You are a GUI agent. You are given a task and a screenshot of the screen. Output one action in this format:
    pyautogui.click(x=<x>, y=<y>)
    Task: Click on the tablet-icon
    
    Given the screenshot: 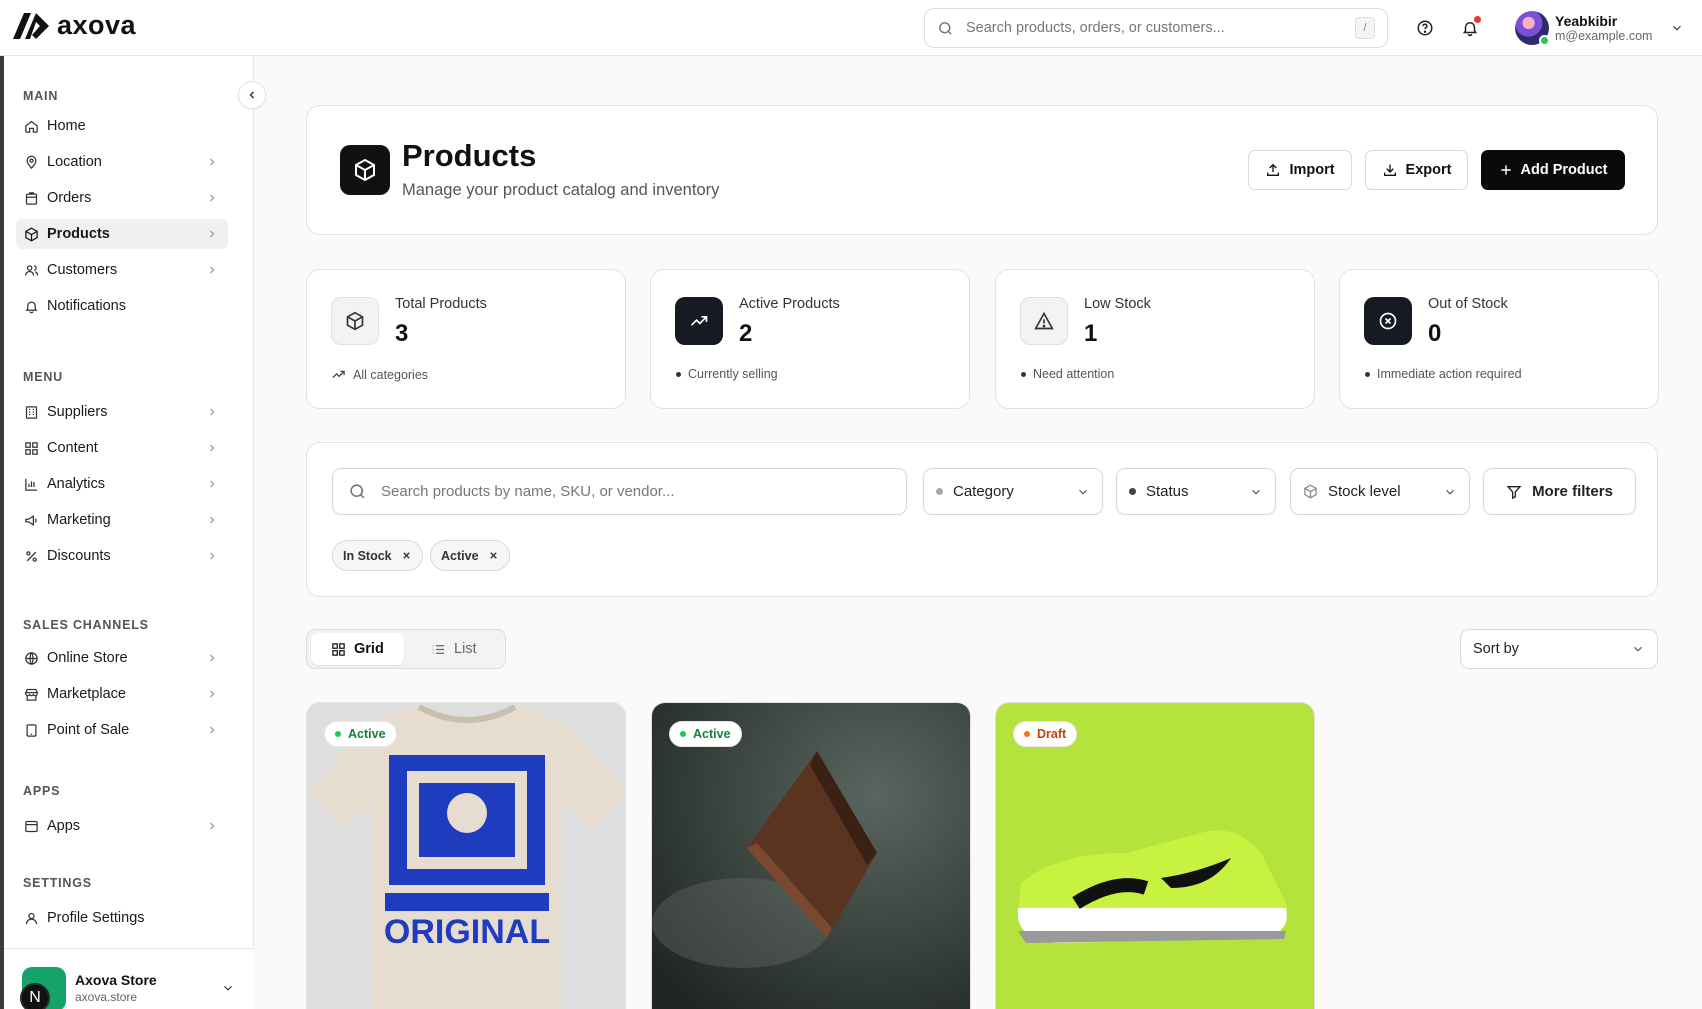 What is the action you would take?
    pyautogui.click(x=31, y=730)
    